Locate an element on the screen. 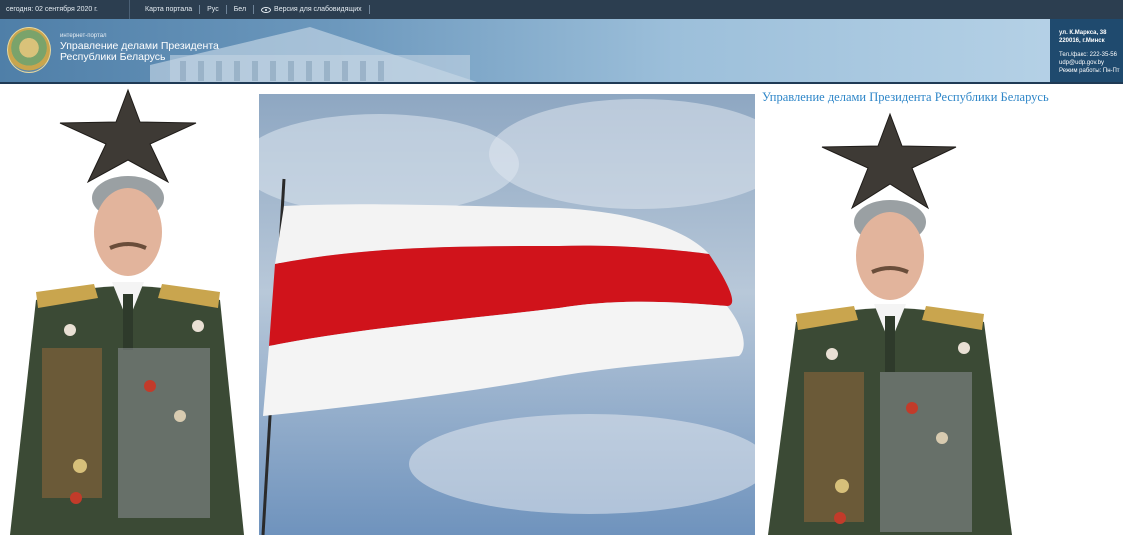  current-date: сегодня: 02 сентября 2020 г. is located at coordinates (65, 9).